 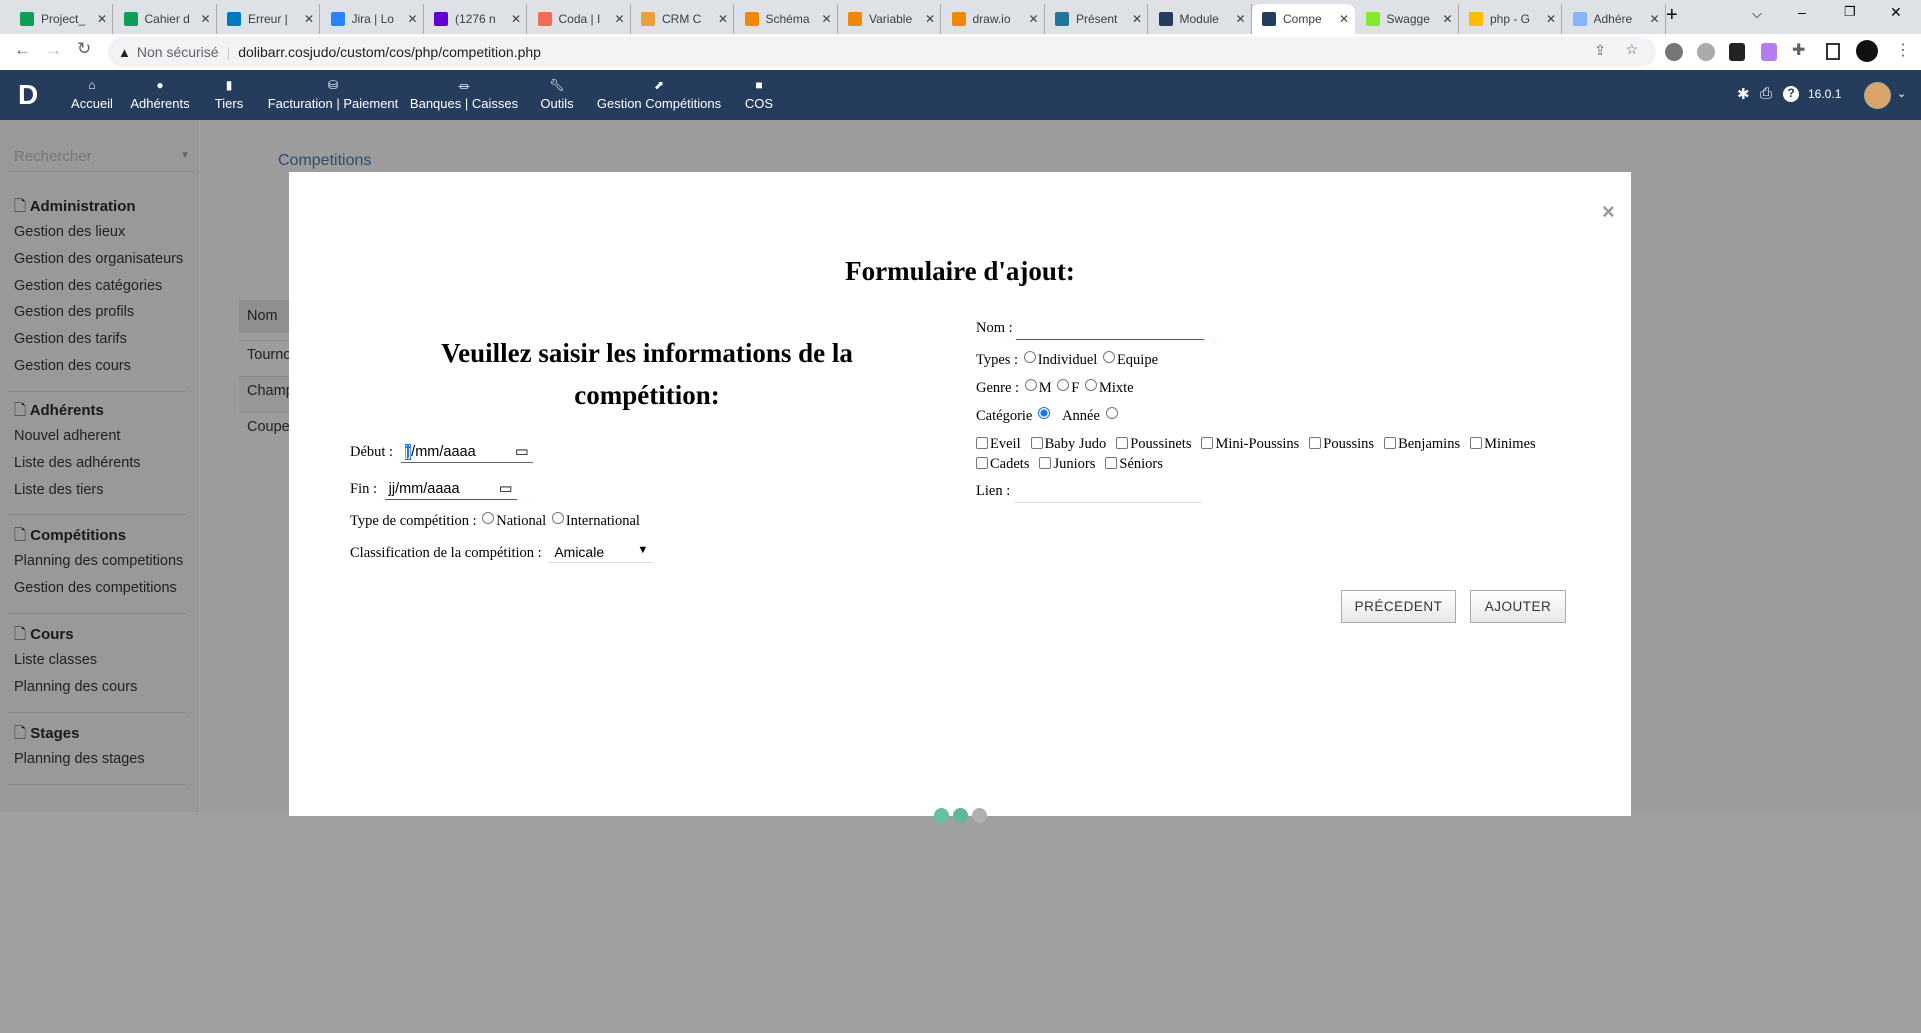 What do you see at coordinates (1614, 19) in the screenshot?
I see `browser-tab: Adhére ✕` at bounding box center [1614, 19].